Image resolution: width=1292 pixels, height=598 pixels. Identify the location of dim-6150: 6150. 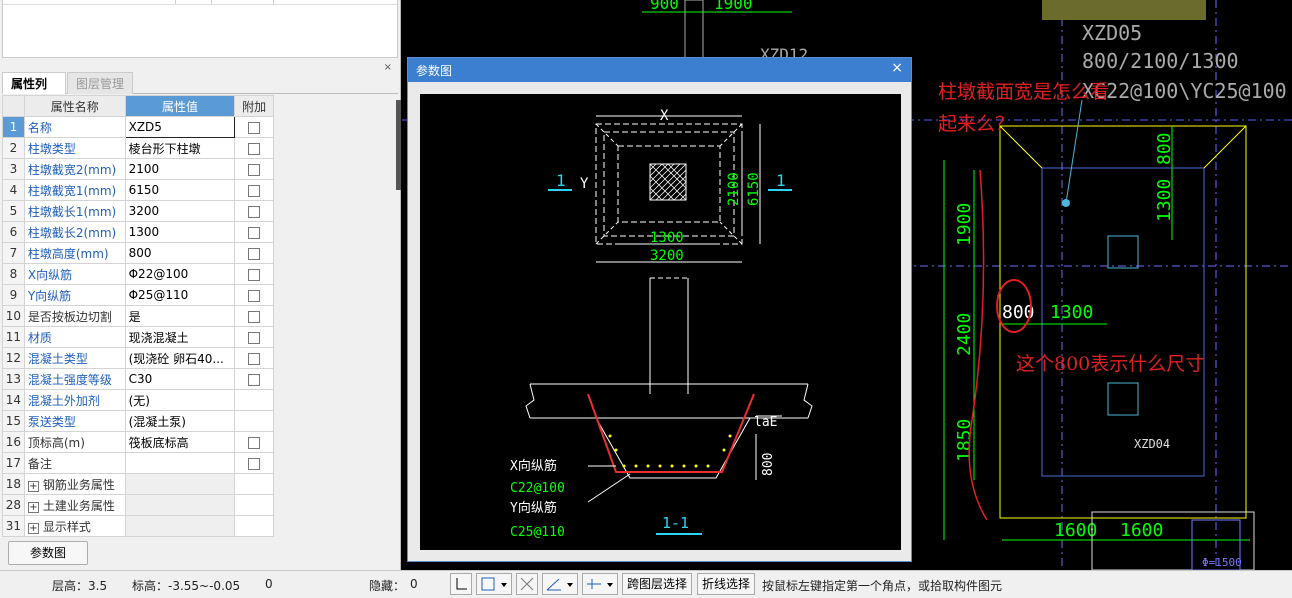
(754, 189).